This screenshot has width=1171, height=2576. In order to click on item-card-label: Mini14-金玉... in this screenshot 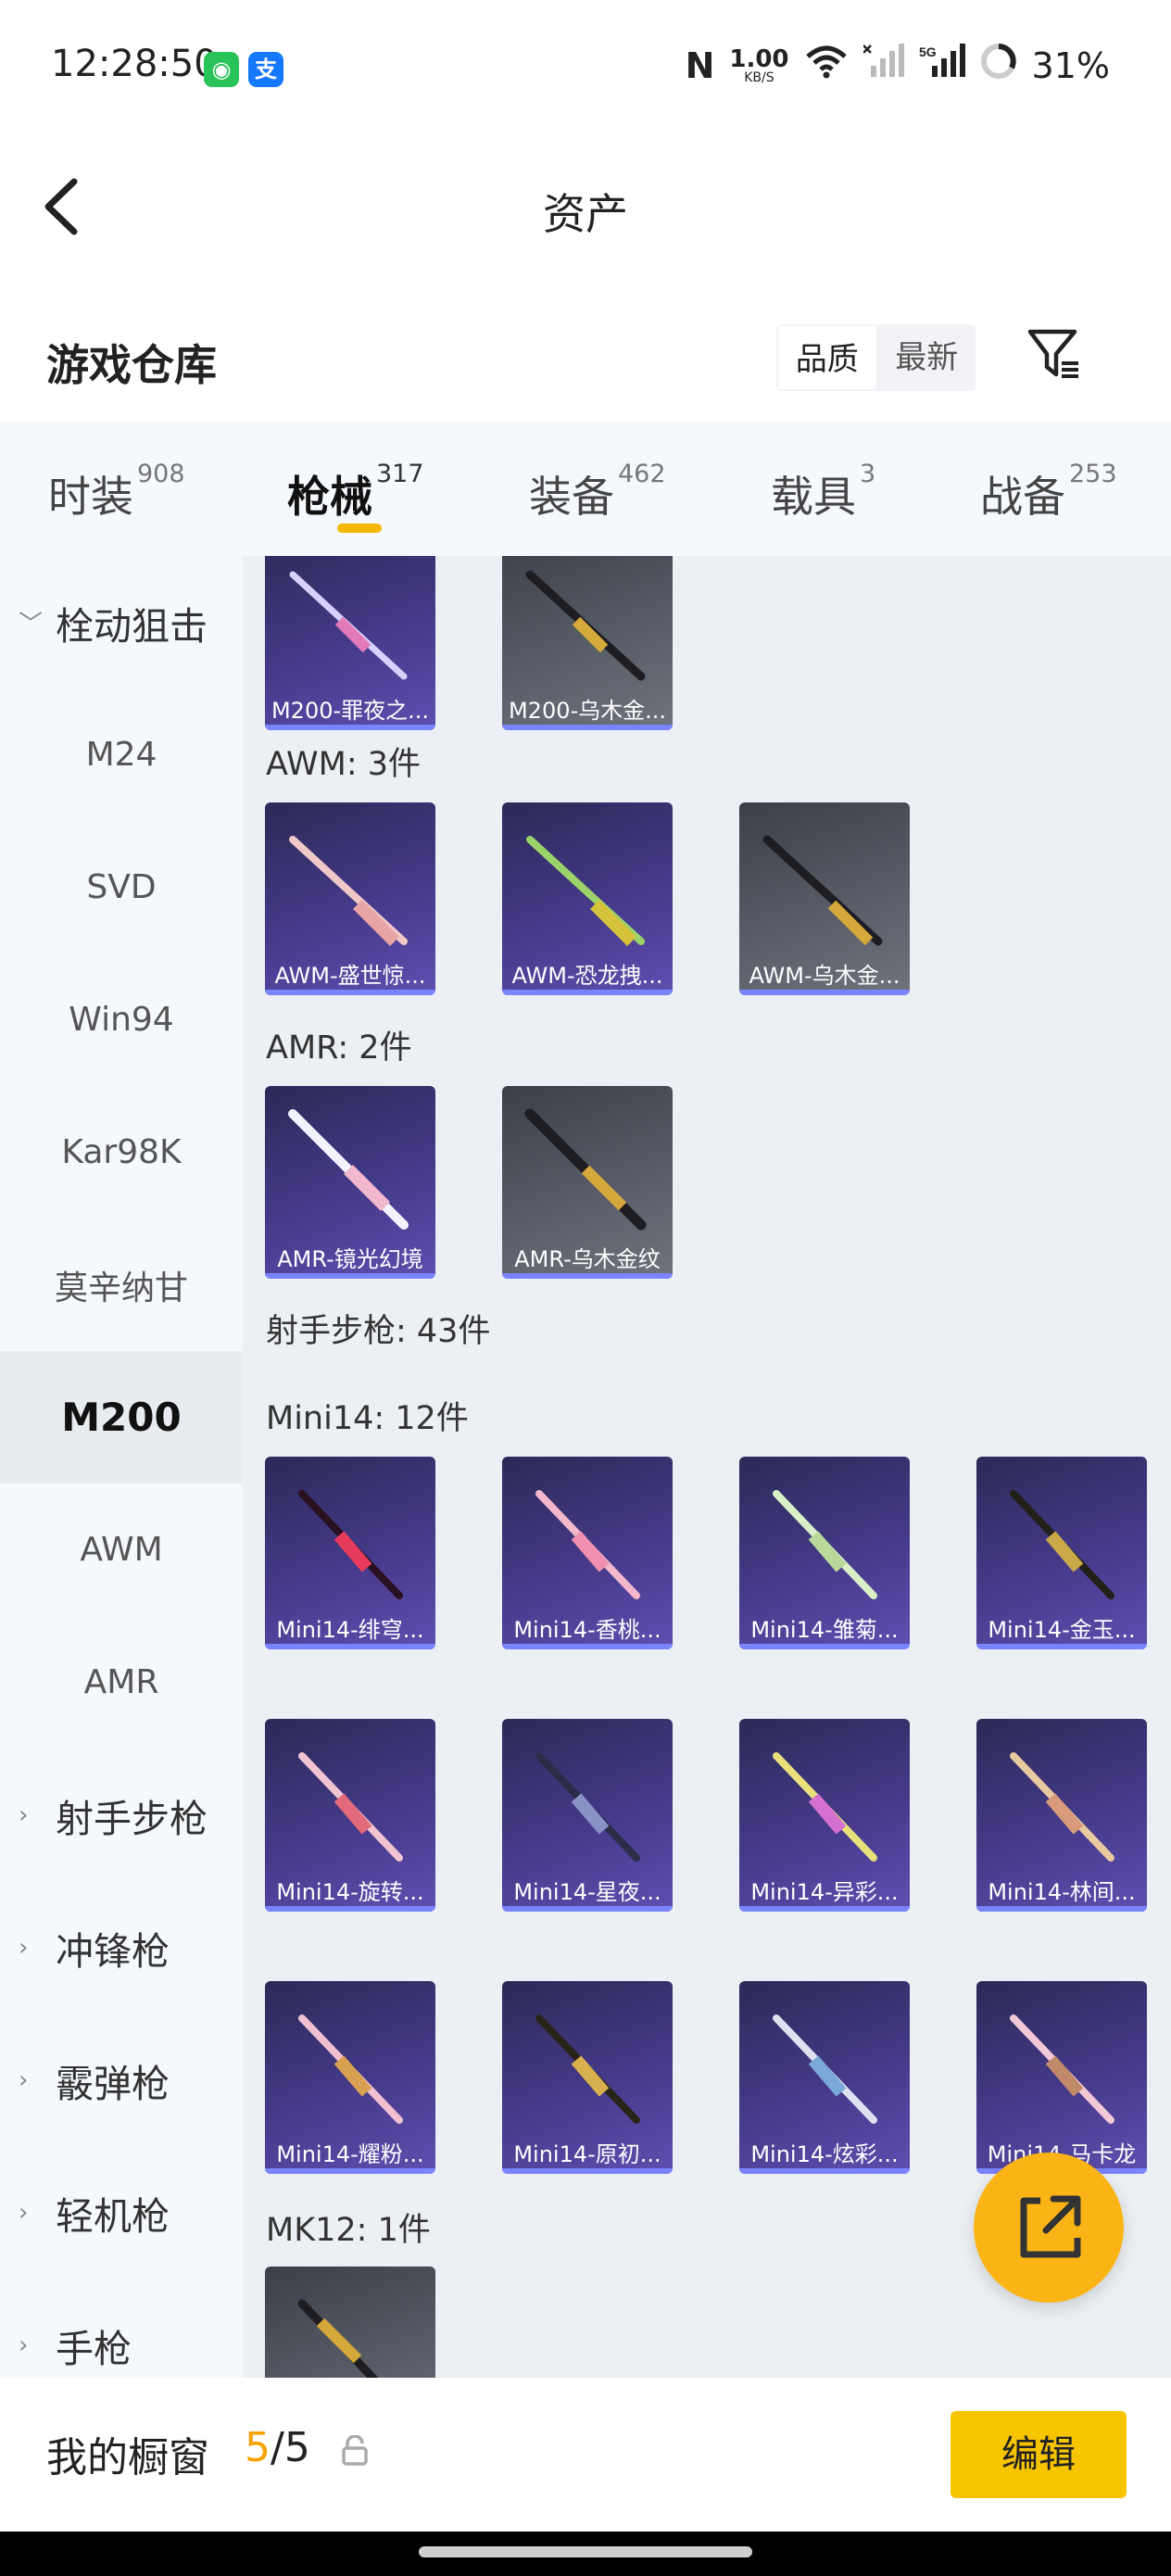, I will do `click(1062, 1630)`.